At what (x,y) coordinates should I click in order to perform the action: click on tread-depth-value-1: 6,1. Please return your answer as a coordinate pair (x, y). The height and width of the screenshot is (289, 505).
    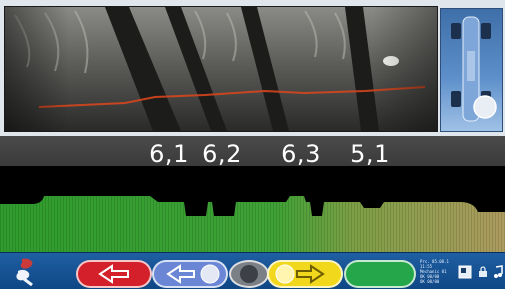
    Looking at the image, I should click on (169, 154).